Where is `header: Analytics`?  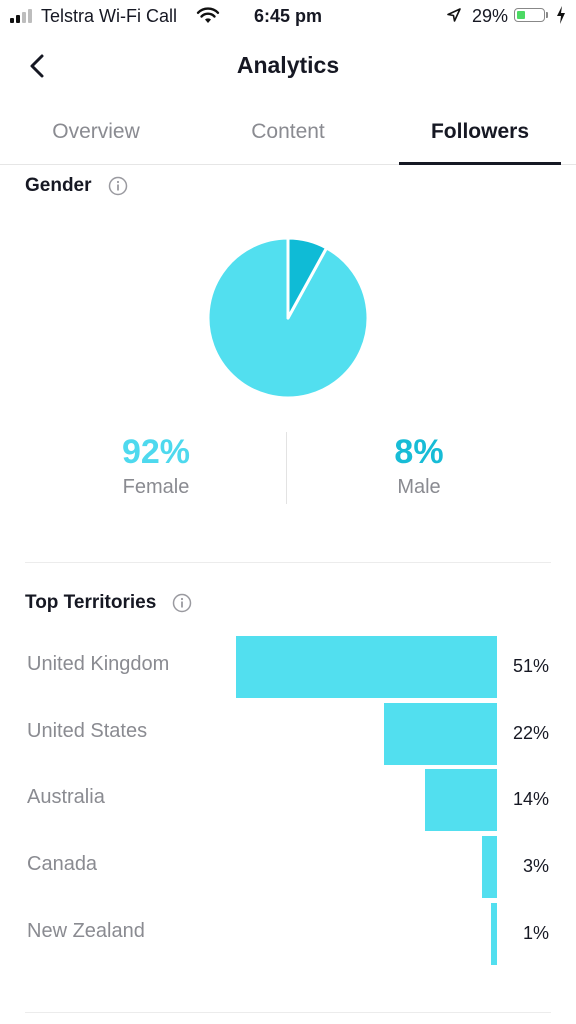 header: Analytics is located at coordinates (288, 66).